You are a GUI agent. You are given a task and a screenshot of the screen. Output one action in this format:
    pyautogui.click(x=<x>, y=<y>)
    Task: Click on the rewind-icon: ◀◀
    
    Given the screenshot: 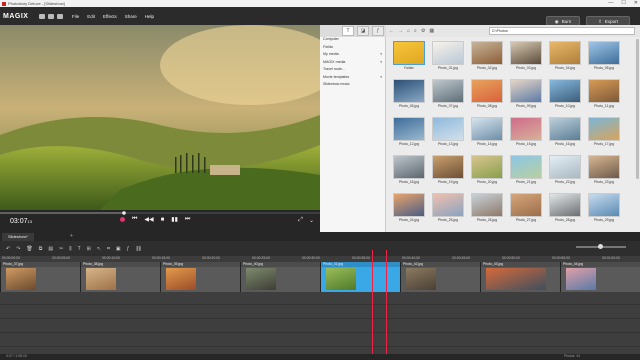 What is the action you would take?
    pyautogui.click(x=148, y=219)
    